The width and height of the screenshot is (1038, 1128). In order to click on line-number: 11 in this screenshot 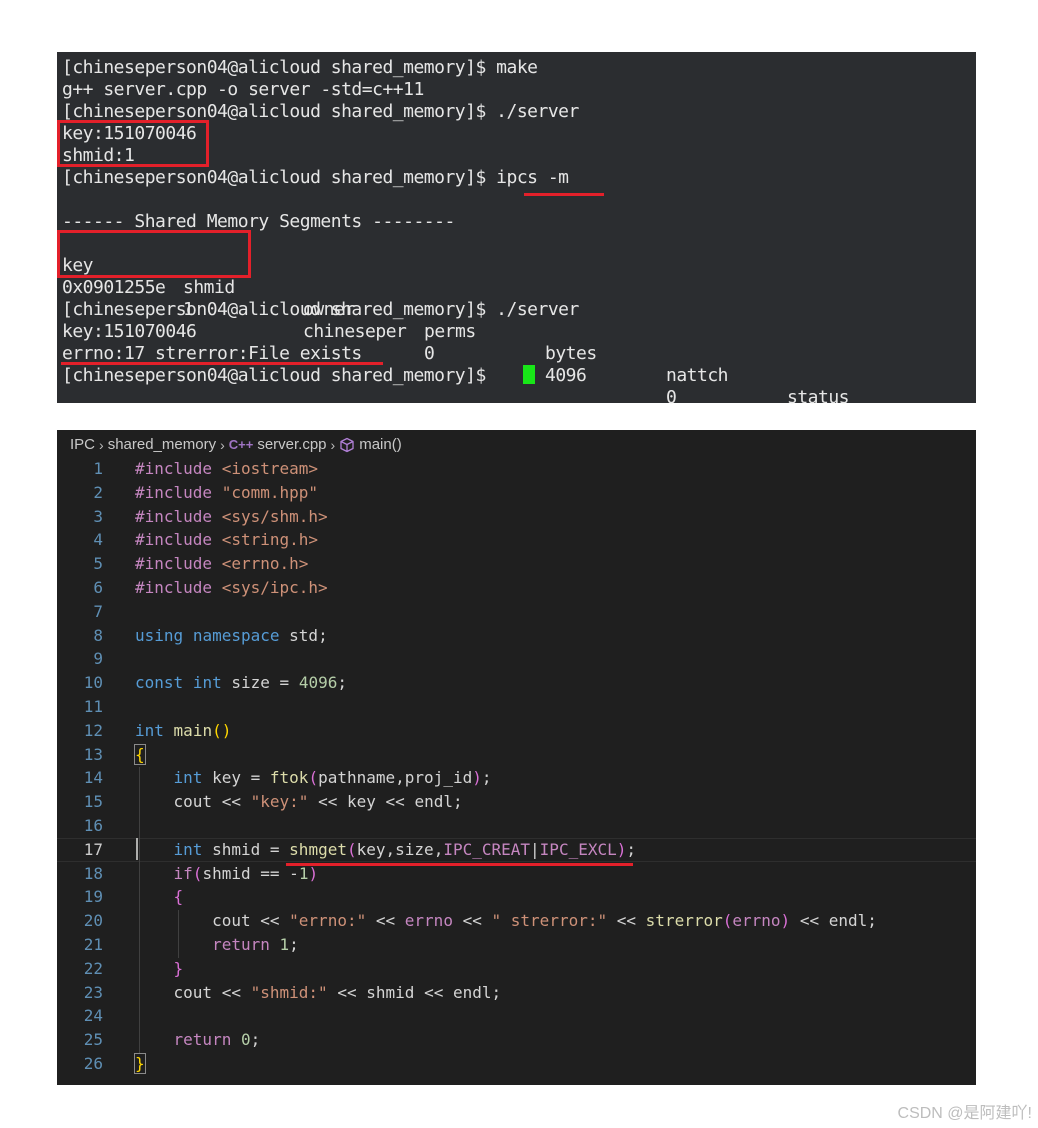, I will do `click(93, 706)`.